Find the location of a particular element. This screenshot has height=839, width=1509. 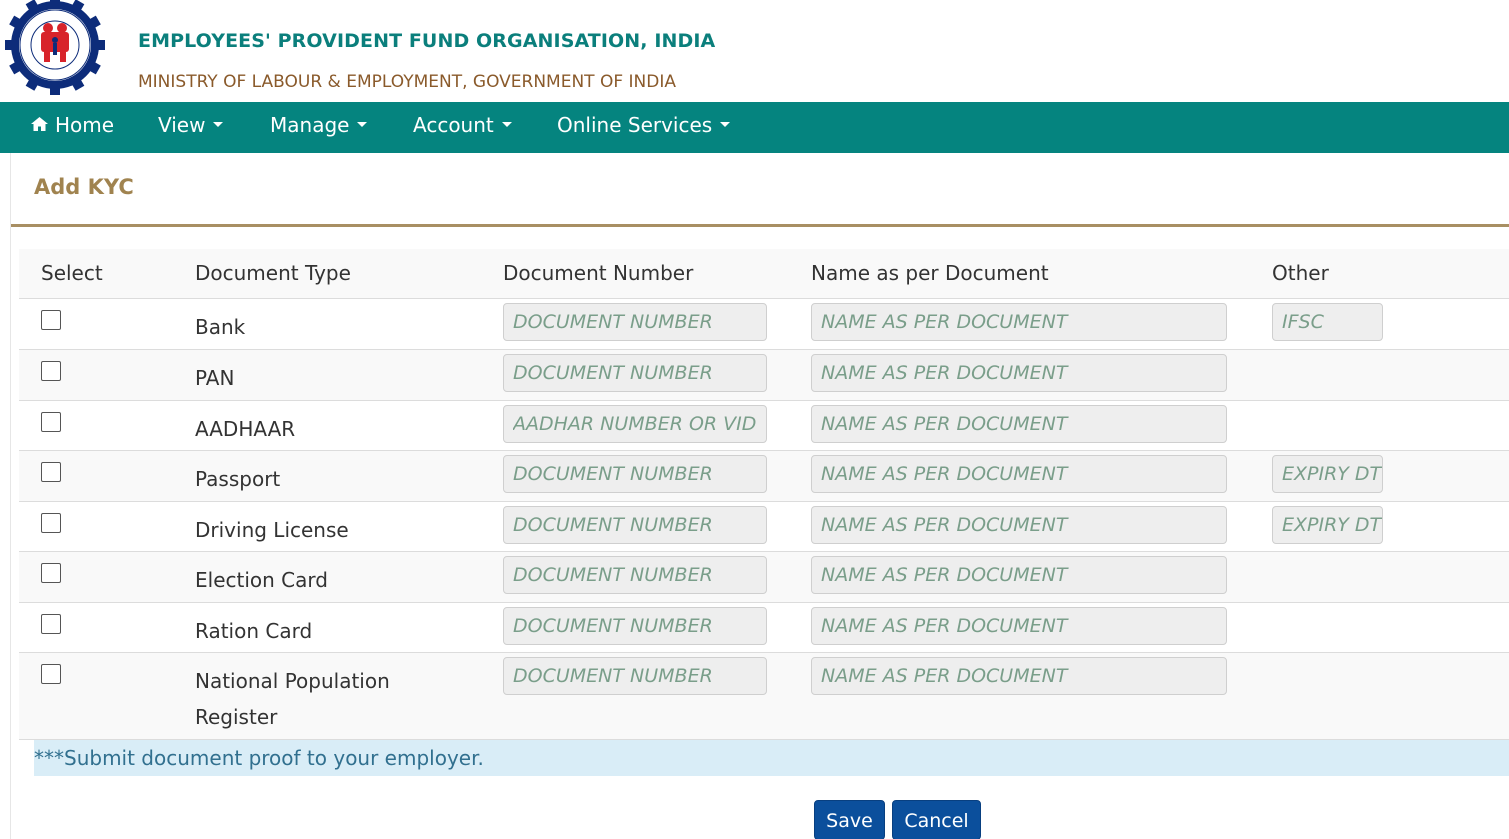

select-checkbox-passport is located at coordinates (51, 472).